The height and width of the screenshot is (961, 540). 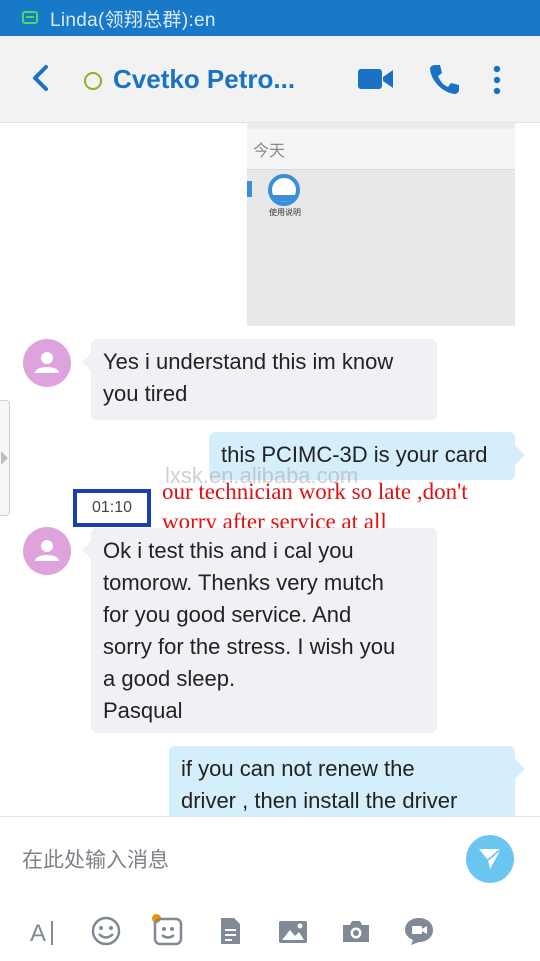 I want to click on presence-status-icon, so click(x=93, y=81).